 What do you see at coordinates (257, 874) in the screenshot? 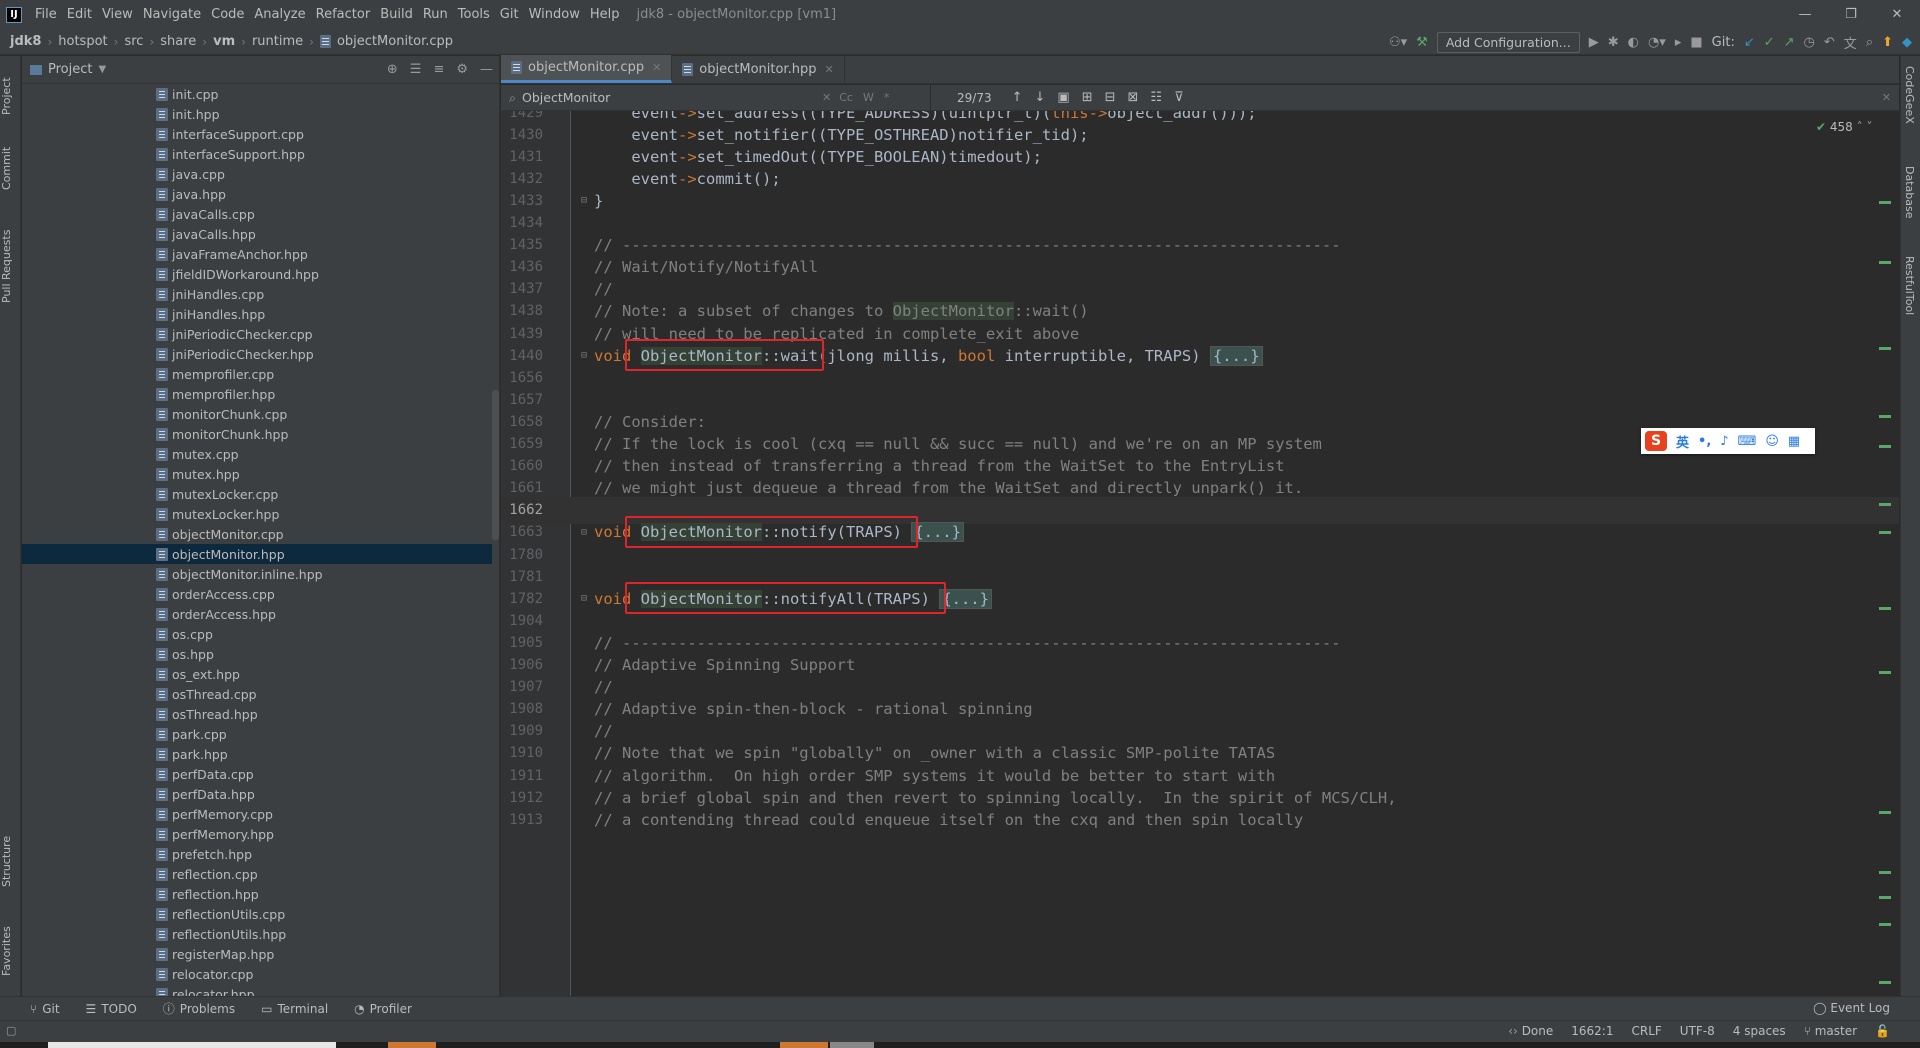
I see `tree-file-item: reflection.cpp` at bounding box center [257, 874].